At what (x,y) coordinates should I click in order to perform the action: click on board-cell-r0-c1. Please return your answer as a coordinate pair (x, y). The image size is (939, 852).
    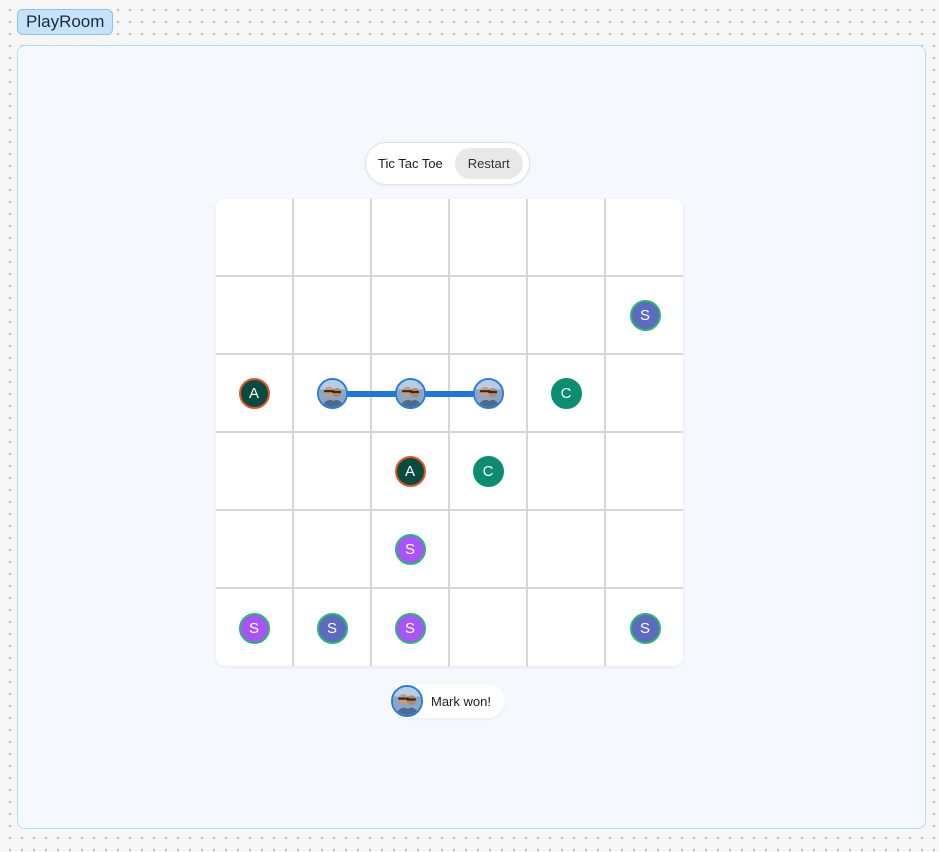
    Looking at the image, I should click on (333, 238).